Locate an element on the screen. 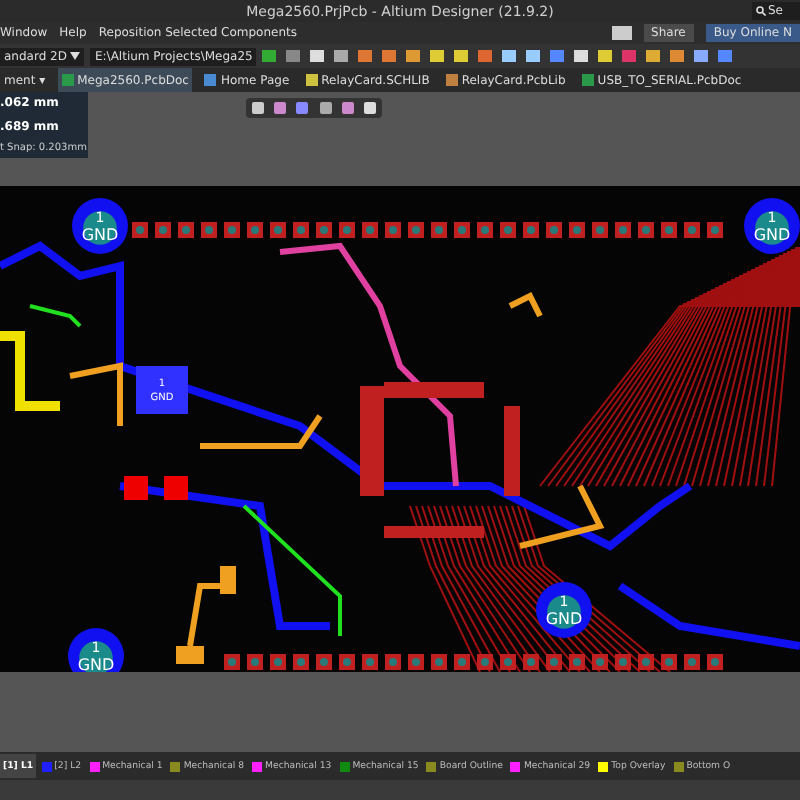  floating-toolbar is located at coordinates (314, 108).